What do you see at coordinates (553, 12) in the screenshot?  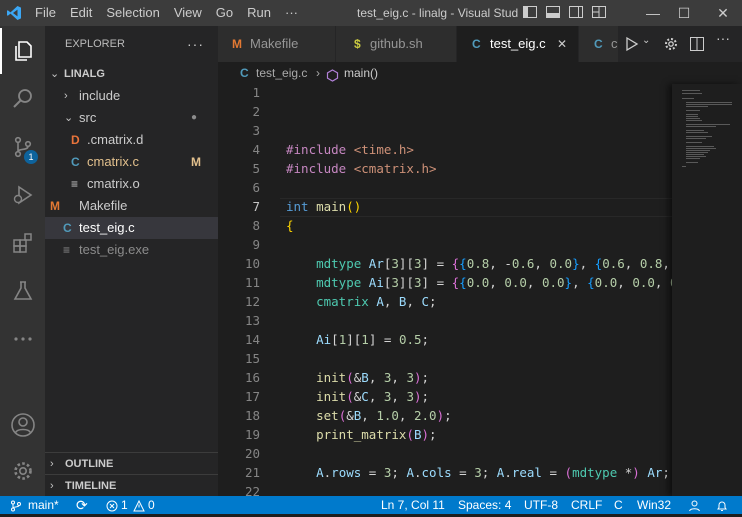 I see `toggle-panel-icon` at bounding box center [553, 12].